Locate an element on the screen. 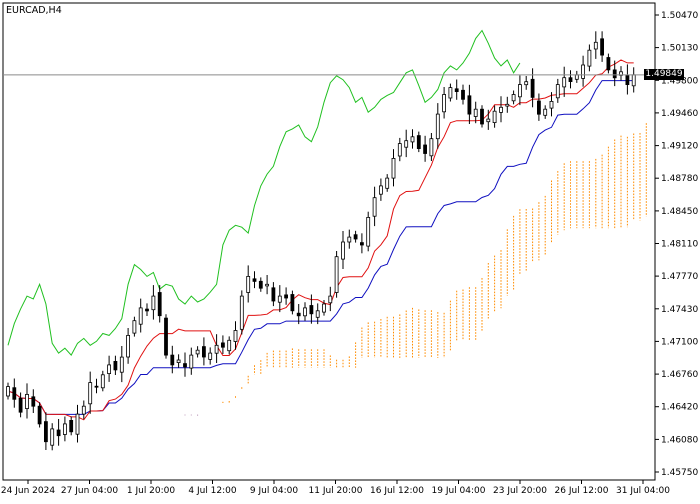 This screenshot has height=504, width=700. y-tick-label: 1.50470 is located at coordinates (679, 16).